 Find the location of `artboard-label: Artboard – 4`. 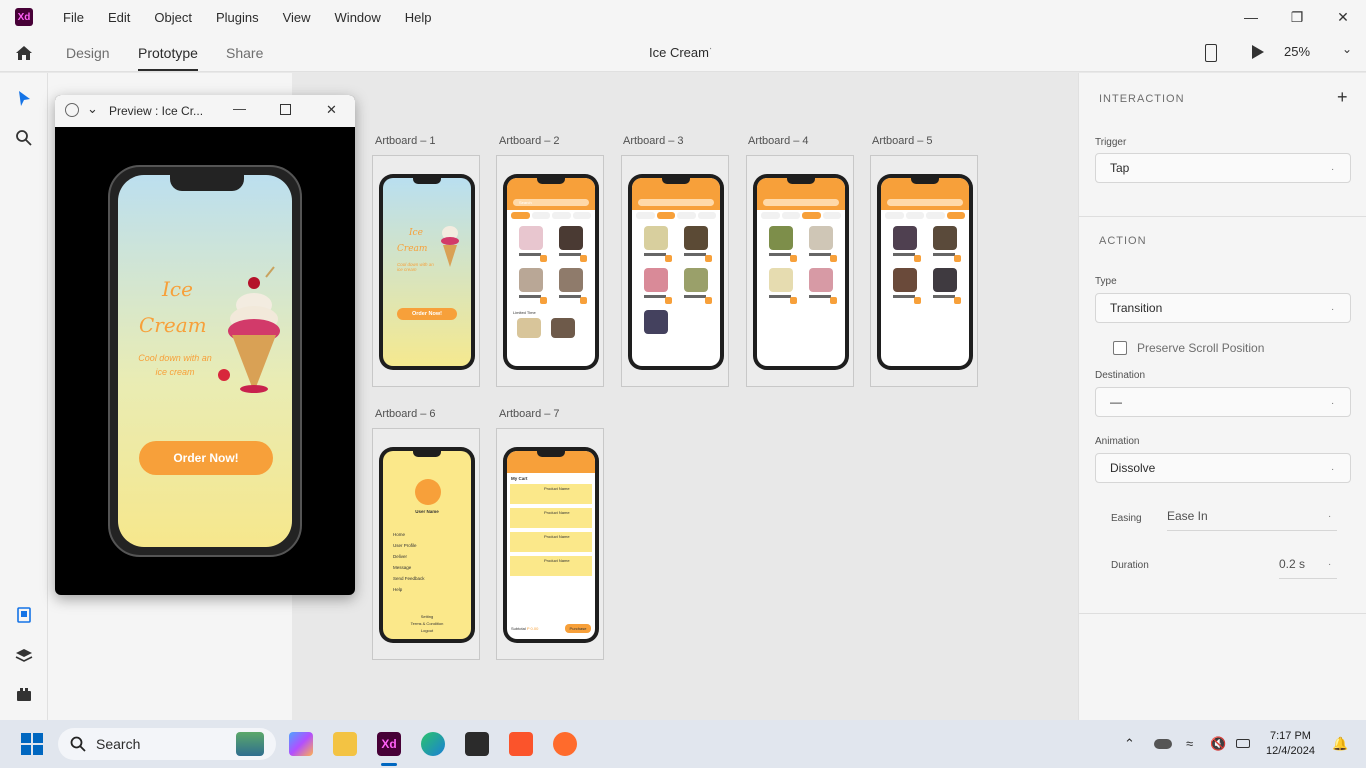

artboard-label: Artboard – 4 is located at coordinates (778, 141).